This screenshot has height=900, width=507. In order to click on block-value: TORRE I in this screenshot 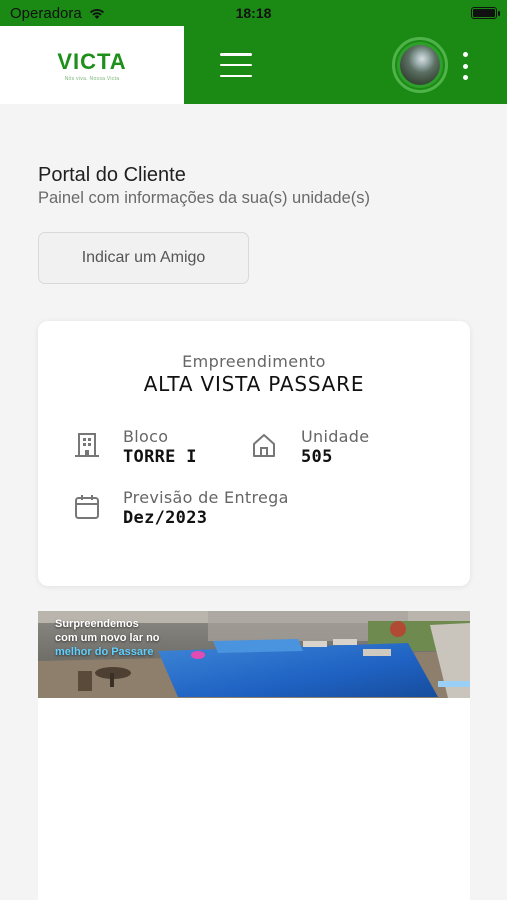, I will do `click(160, 457)`.